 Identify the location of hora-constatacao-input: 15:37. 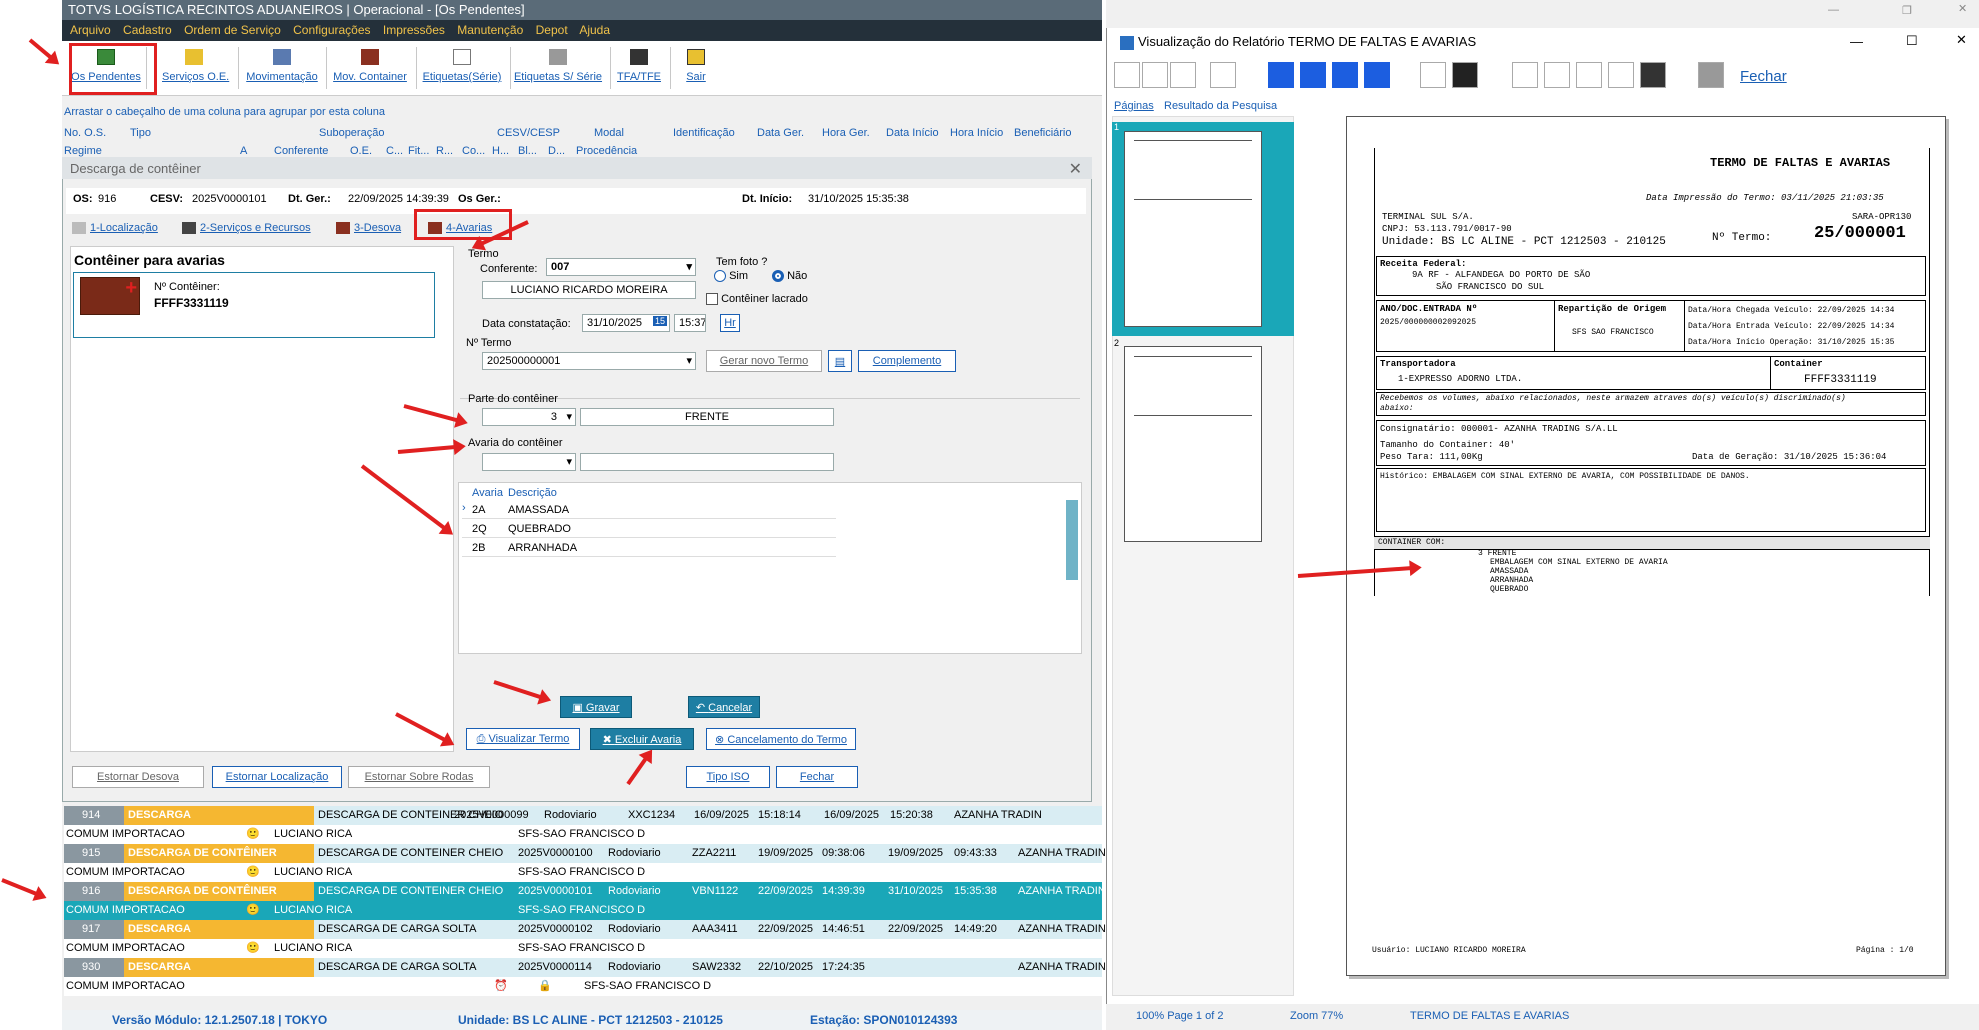
(690, 323).